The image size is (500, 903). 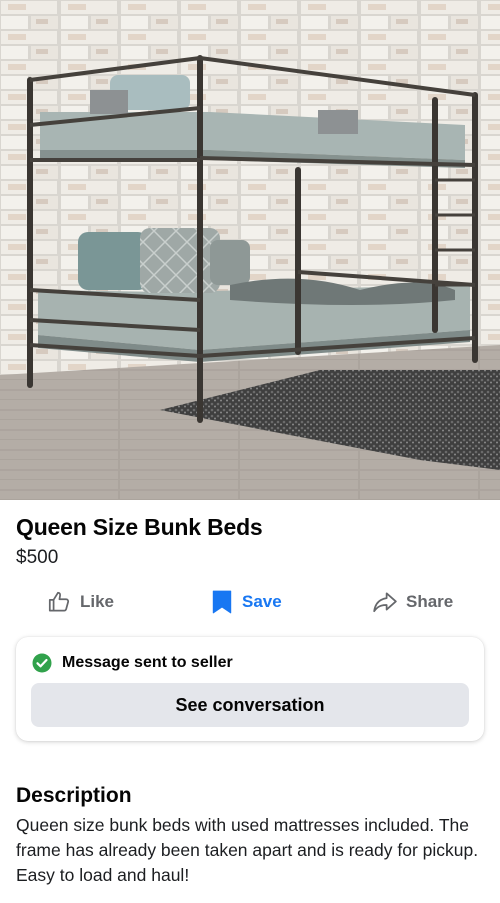 What do you see at coordinates (97, 601) in the screenshot?
I see `like-label: Like` at bounding box center [97, 601].